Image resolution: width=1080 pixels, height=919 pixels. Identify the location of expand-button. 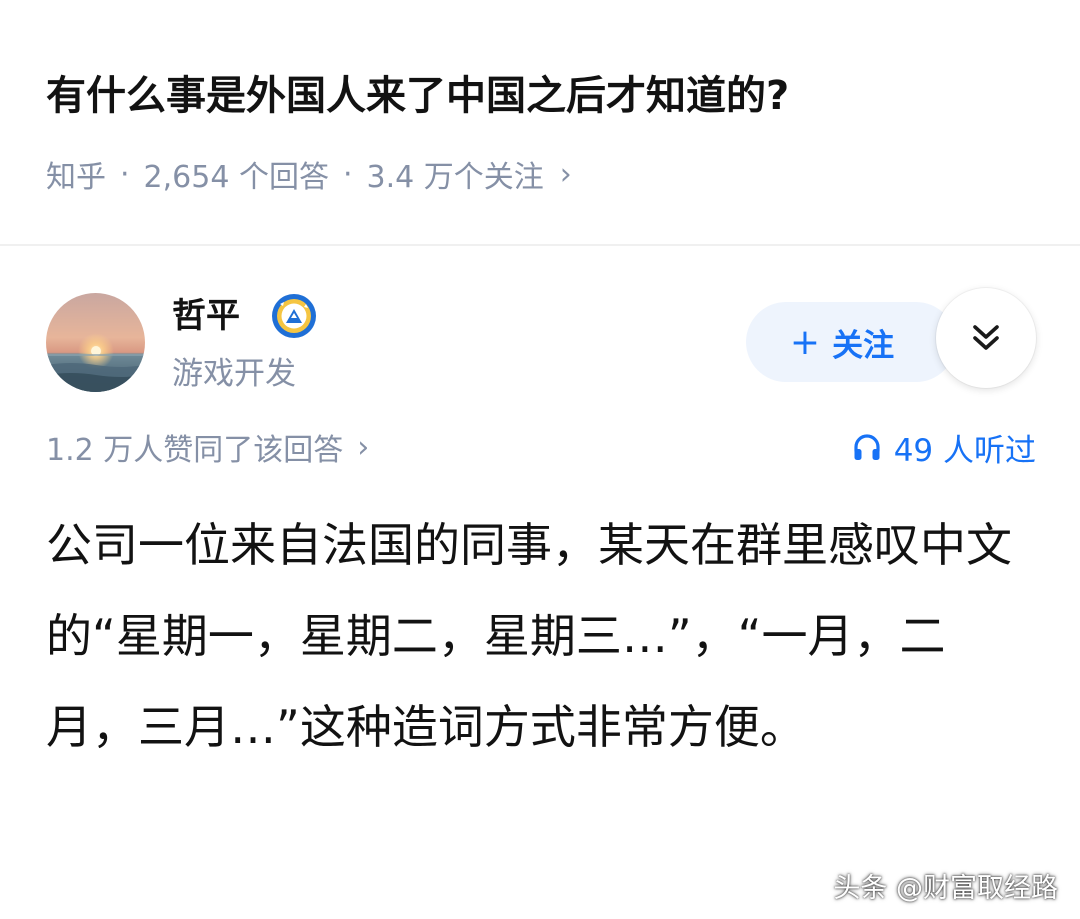
(986, 338).